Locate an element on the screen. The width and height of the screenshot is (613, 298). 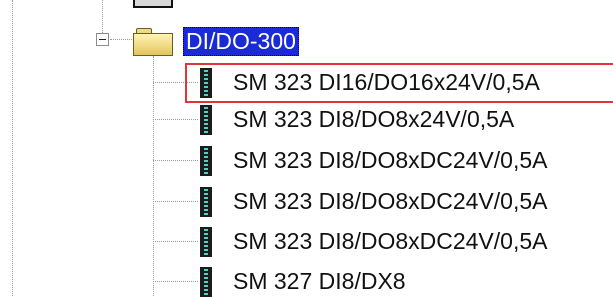
tree-folder-di-do-300: DI/DO-300 is located at coordinates (241, 41).